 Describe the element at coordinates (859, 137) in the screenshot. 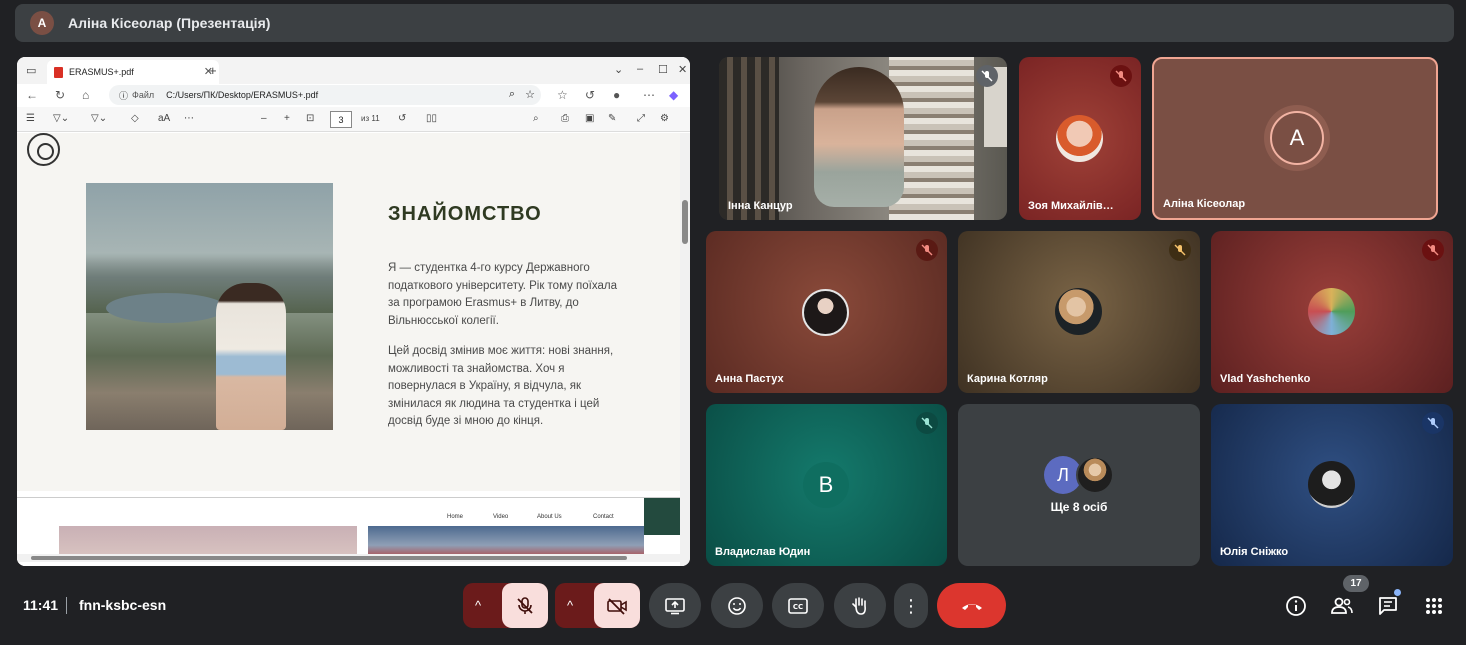

I see `participant-video` at that location.